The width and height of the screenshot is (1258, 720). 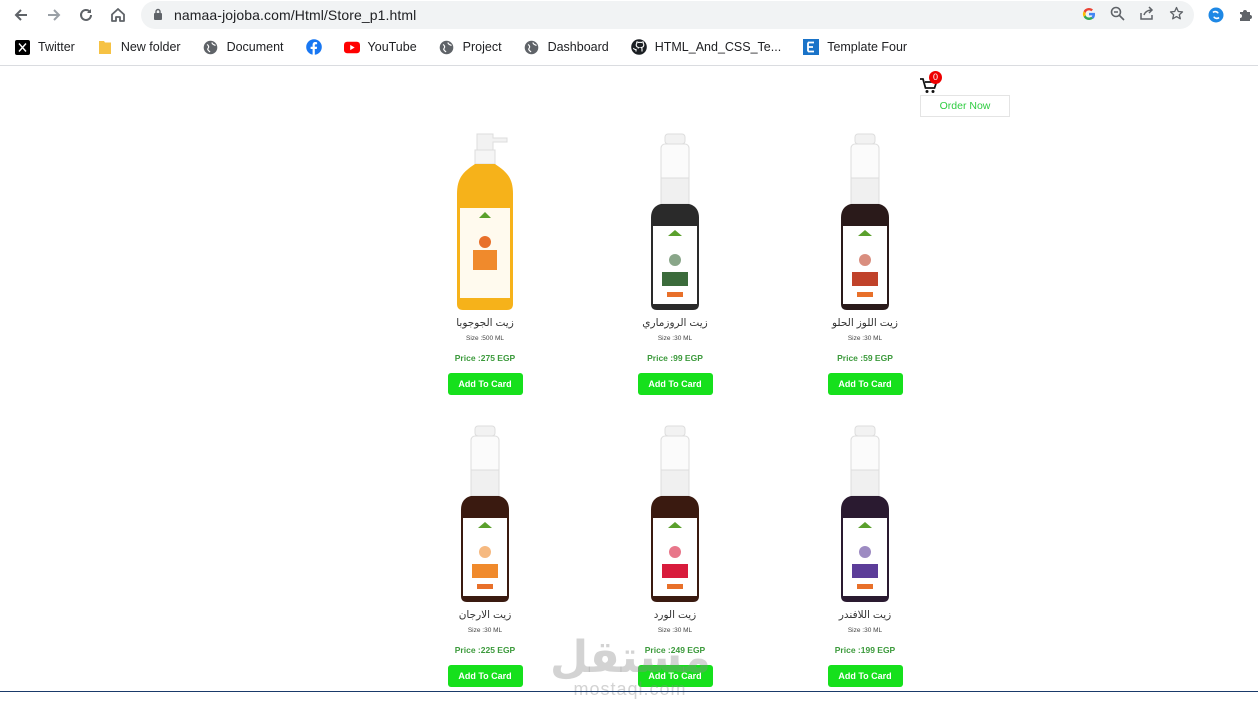 I want to click on product-name: زيت الجوجوبا, so click(x=485, y=323).